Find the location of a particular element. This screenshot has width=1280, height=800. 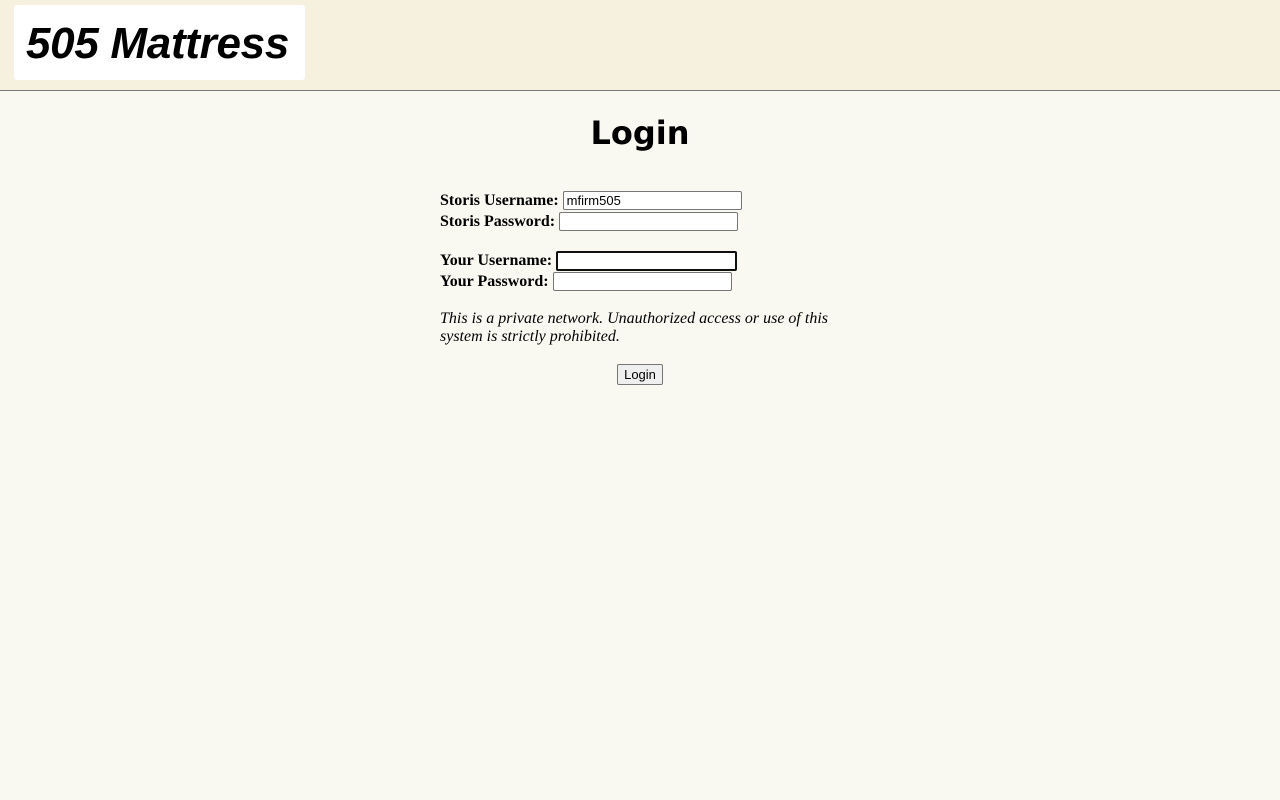

your-username-label: Your Username: is located at coordinates (496, 260).